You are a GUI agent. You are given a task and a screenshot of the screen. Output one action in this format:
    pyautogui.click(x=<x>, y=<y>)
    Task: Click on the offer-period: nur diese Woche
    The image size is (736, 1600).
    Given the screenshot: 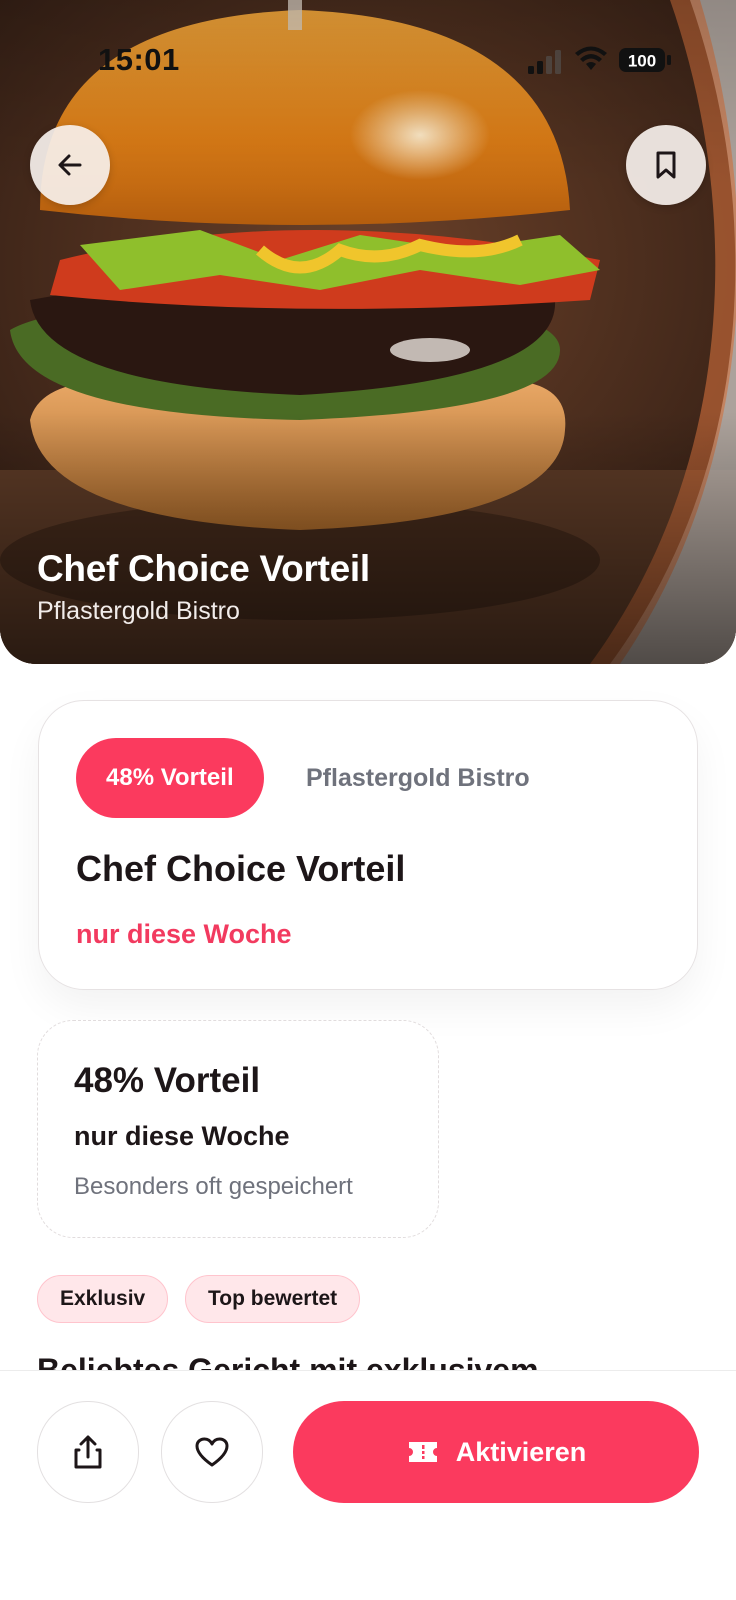 What is the action you would take?
    pyautogui.click(x=184, y=934)
    